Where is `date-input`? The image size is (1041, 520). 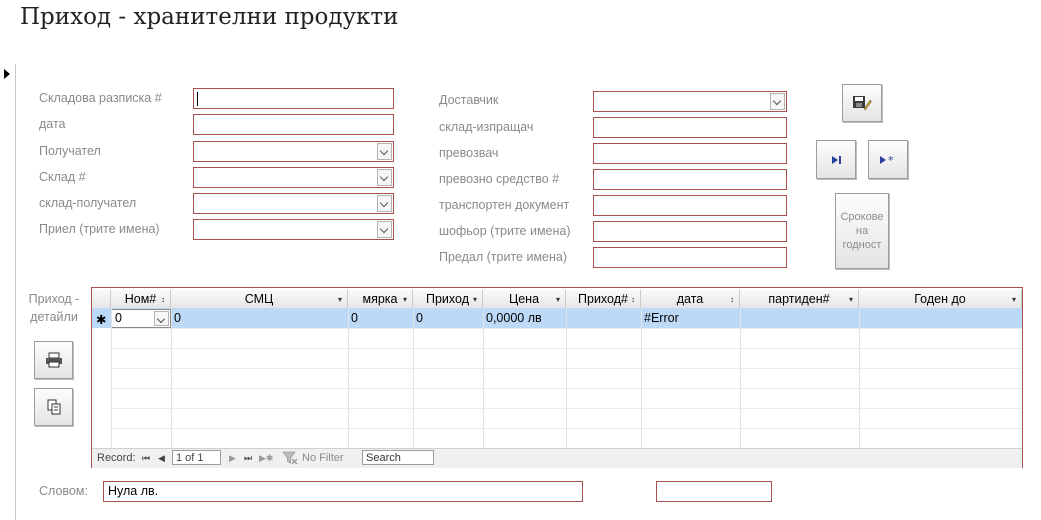
date-input is located at coordinates (293, 124).